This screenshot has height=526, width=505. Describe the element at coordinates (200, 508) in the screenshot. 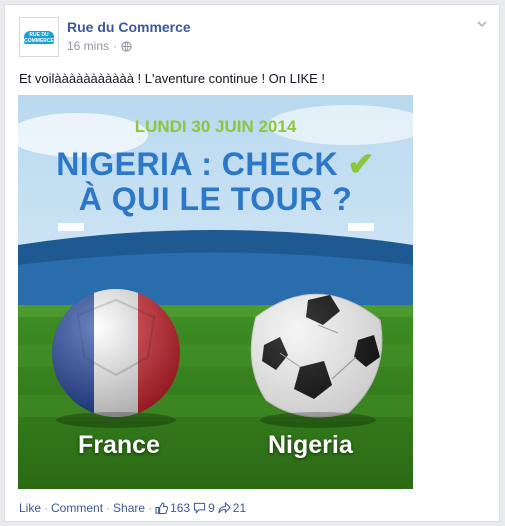

I see `comment-icon` at that location.